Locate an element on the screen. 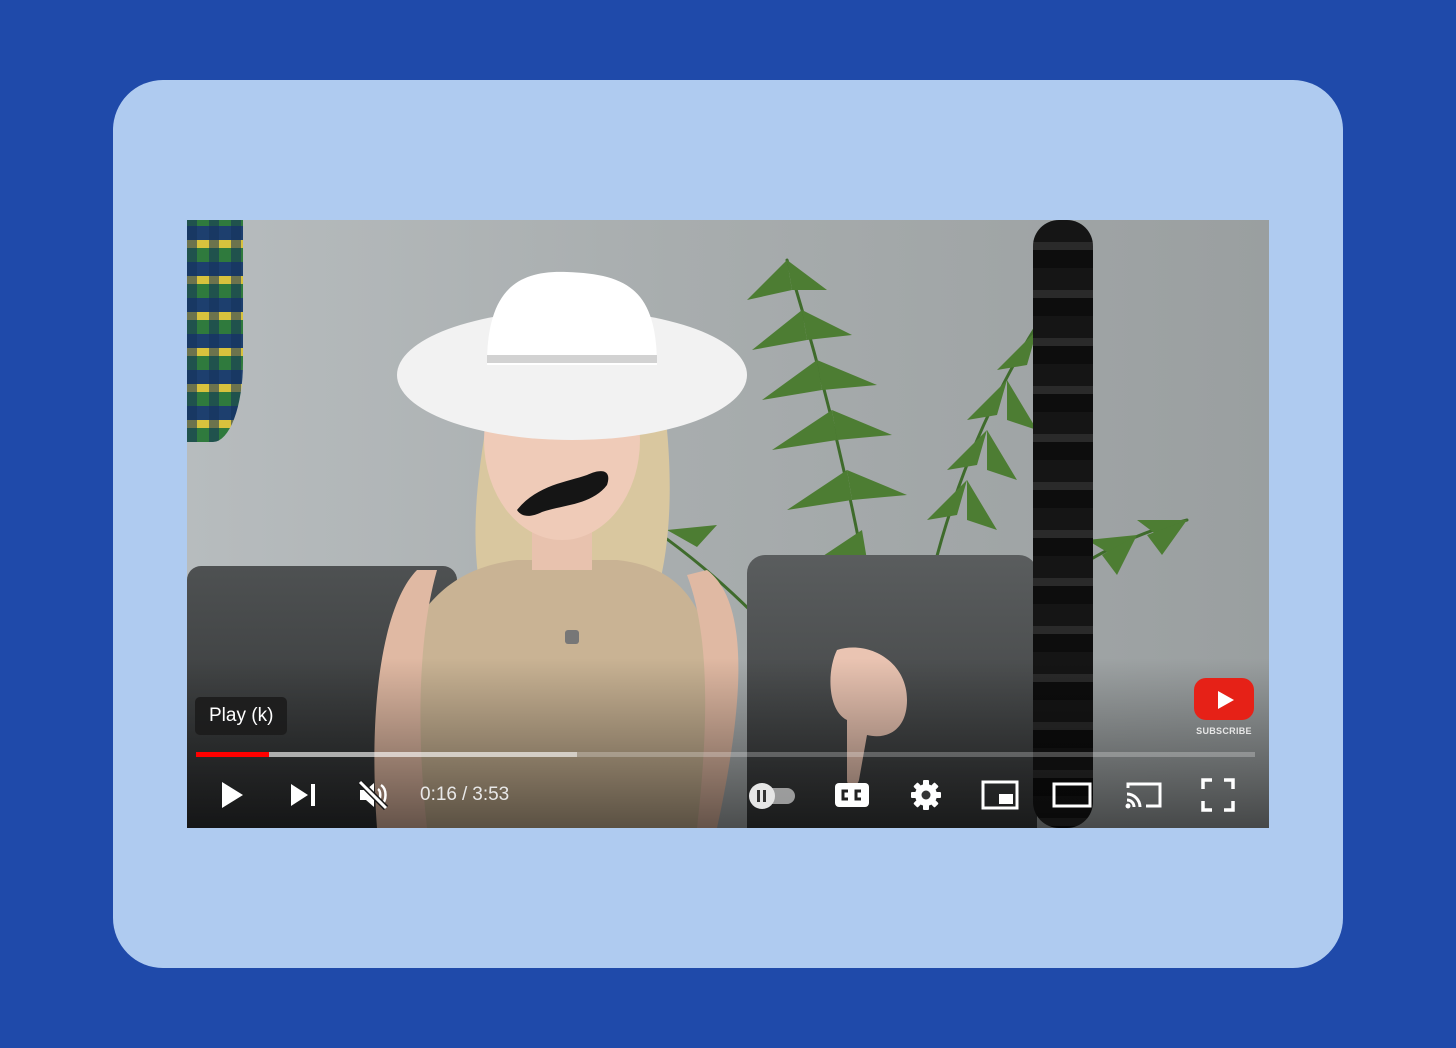  youtube-logo-icon is located at coordinates (1224, 699).